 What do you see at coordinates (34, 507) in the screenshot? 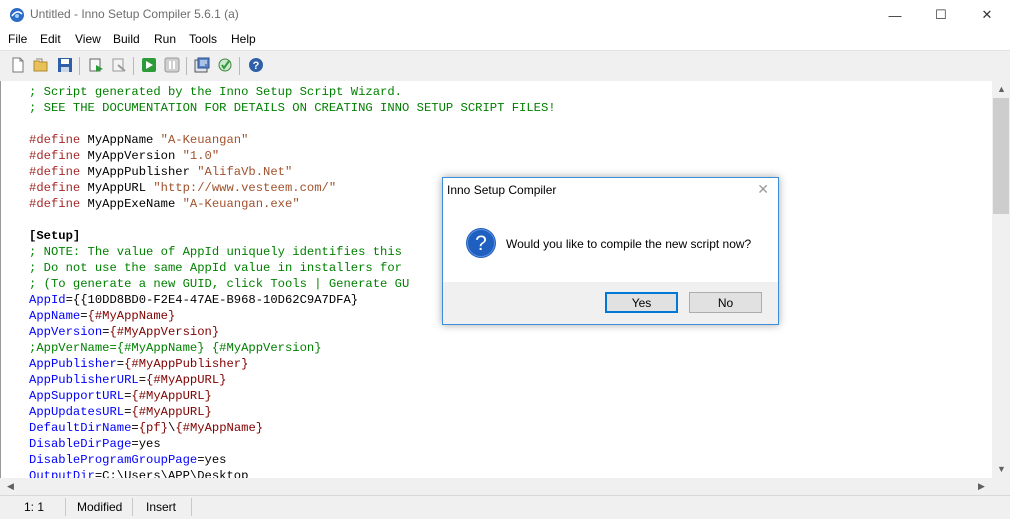
I see `cursor-position: 1` at bounding box center [34, 507].